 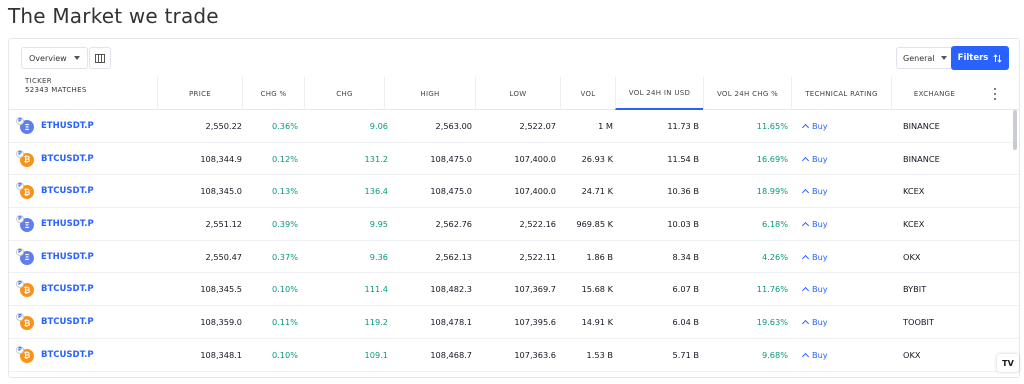 What do you see at coordinates (774, 354) in the screenshot?
I see `vol-chg-cell: 9.68%` at bounding box center [774, 354].